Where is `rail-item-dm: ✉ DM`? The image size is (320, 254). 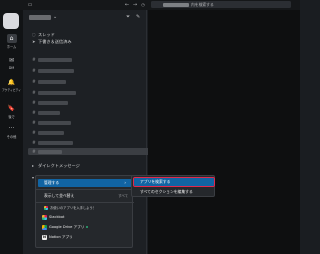
rail-item-dm: ✉ DM is located at coordinates (11, 63).